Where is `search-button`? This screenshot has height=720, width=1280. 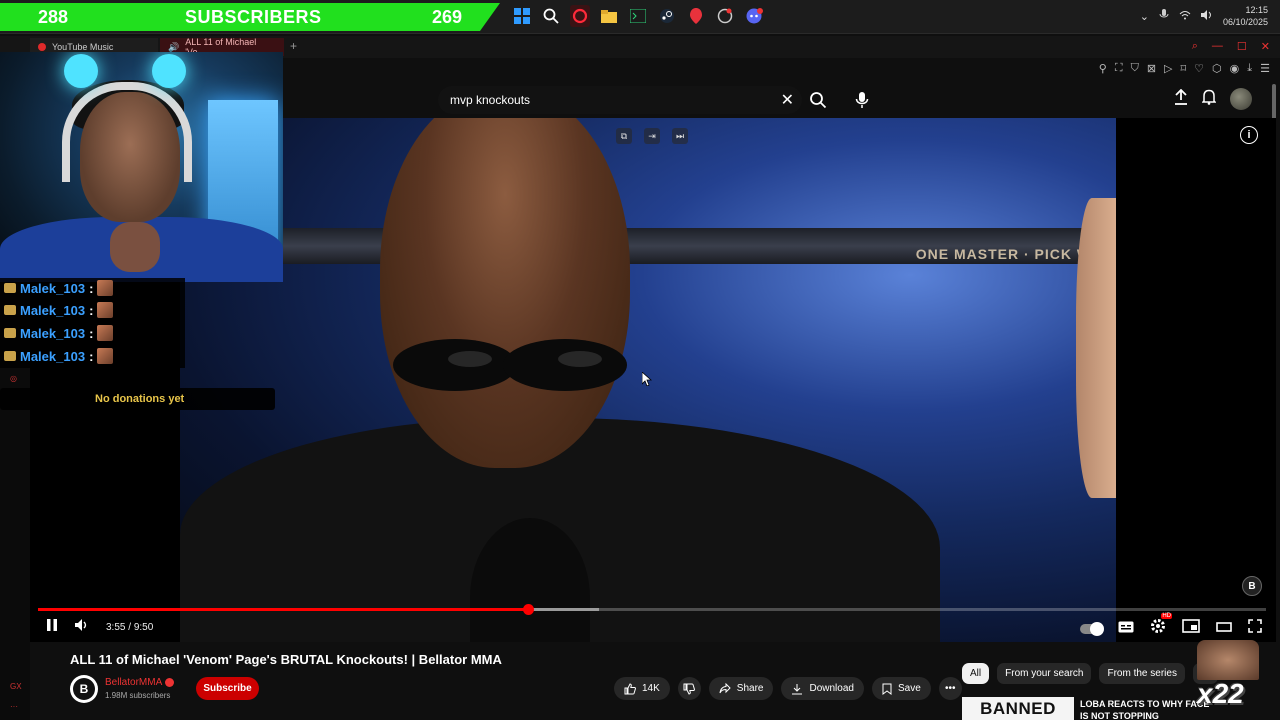
search-button is located at coordinates (818, 100).